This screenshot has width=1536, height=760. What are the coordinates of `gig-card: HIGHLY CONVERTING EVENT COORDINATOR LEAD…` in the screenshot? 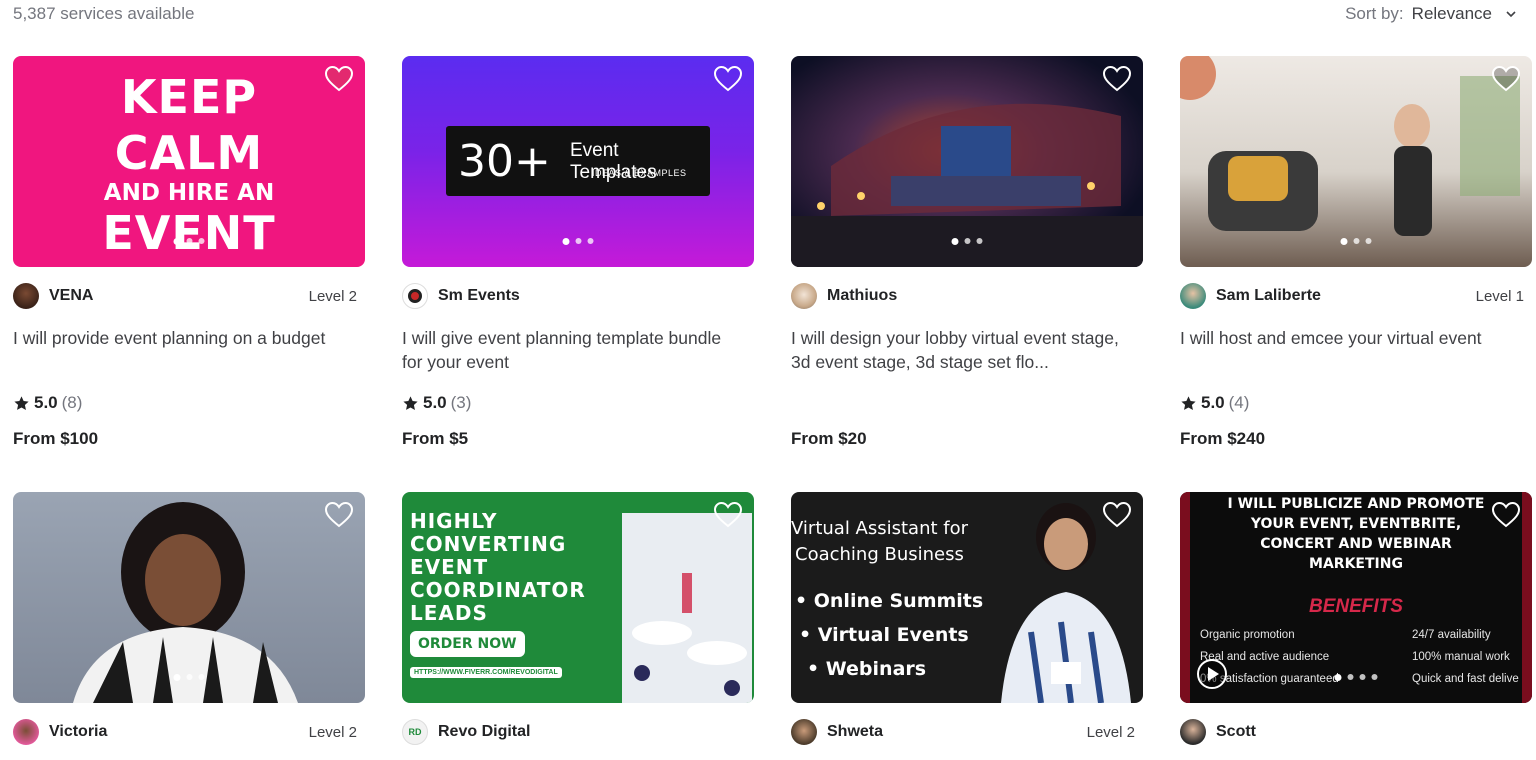 It's located at (578, 618).